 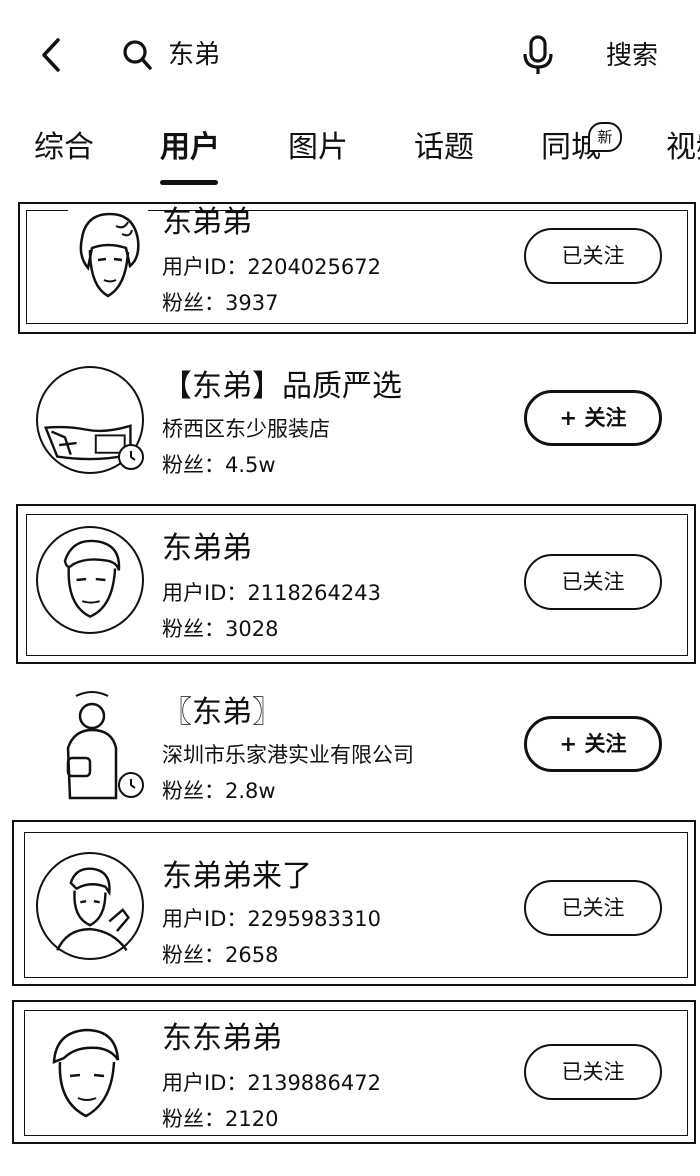 What do you see at coordinates (350, 55) in the screenshot?
I see `search-header: 东弟 搜索` at bounding box center [350, 55].